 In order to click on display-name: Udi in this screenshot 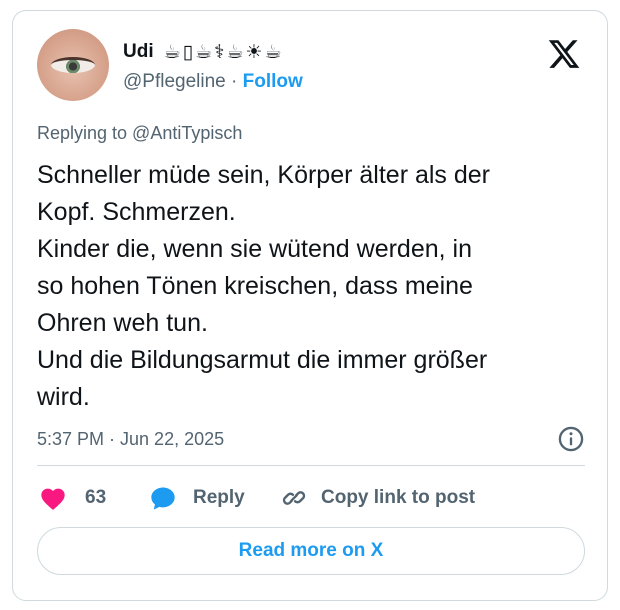, I will do `click(138, 52)`.